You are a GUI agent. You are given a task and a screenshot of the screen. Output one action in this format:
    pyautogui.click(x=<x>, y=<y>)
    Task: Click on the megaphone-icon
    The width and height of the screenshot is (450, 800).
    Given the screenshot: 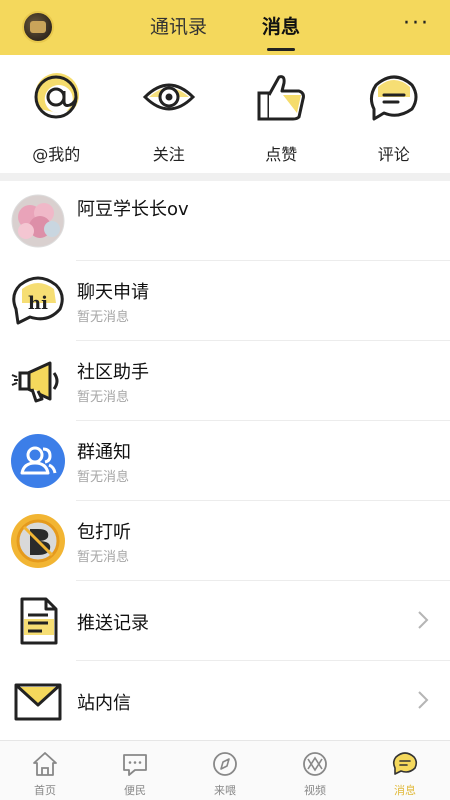 What is the action you would take?
    pyautogui.click(x=35, y=382)
    